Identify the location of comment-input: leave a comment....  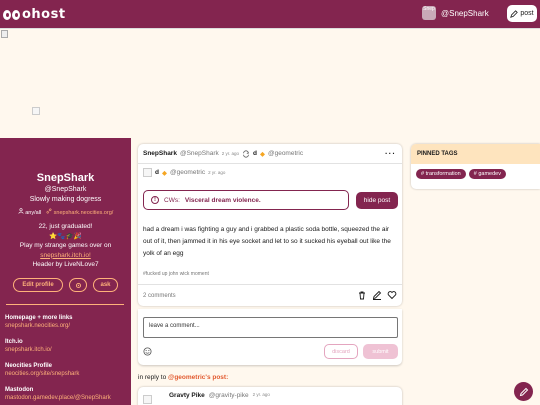
(270, 327).